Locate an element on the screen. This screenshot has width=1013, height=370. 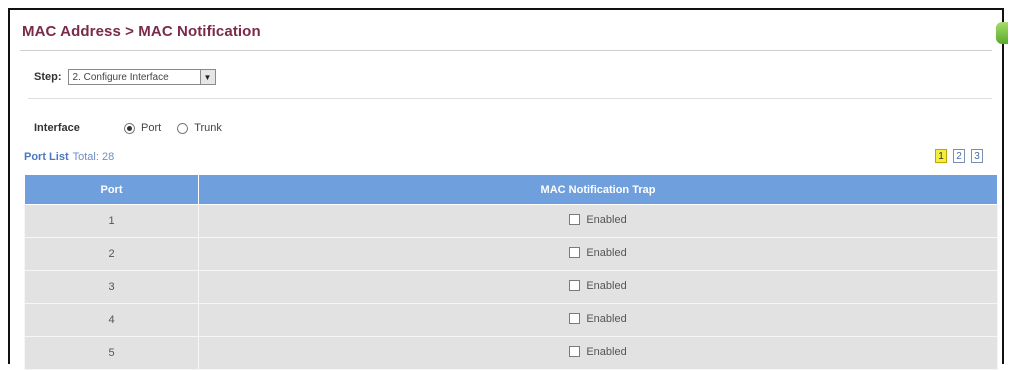
table-header-row: Port MAC Notification Trap is located at coordinates (511, 189).